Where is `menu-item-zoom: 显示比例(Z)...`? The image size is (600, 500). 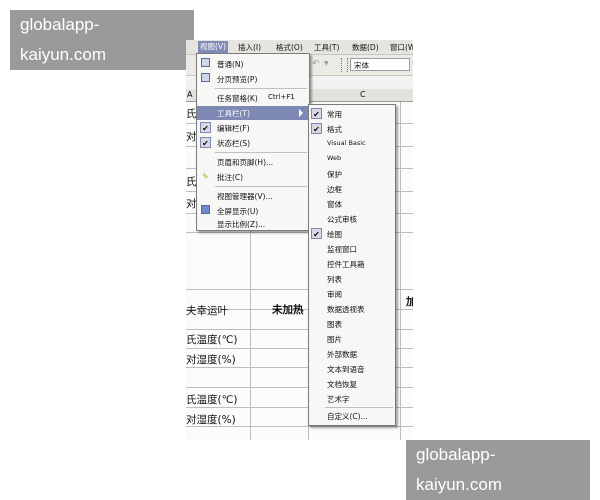
menu-item-zoom: 显示比例(Z)... is located at coordinates (253, 224).